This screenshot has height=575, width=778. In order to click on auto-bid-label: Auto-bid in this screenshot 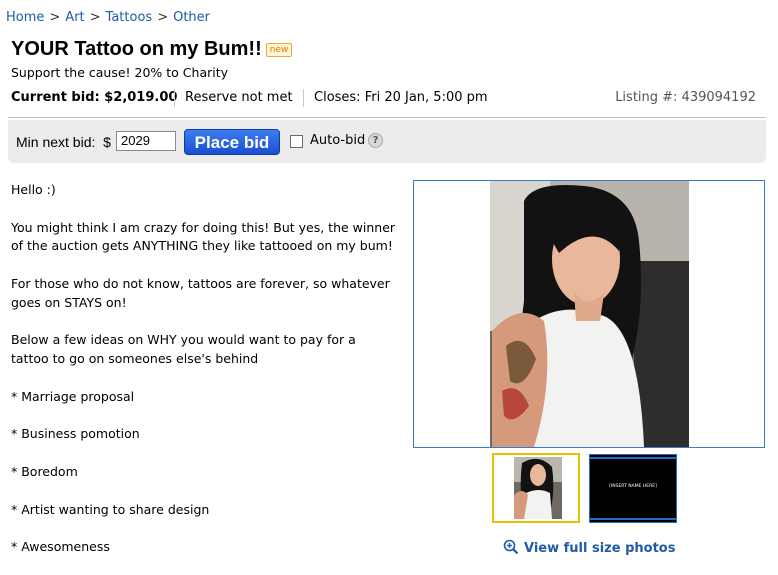, I will do `click(337, 140)`.